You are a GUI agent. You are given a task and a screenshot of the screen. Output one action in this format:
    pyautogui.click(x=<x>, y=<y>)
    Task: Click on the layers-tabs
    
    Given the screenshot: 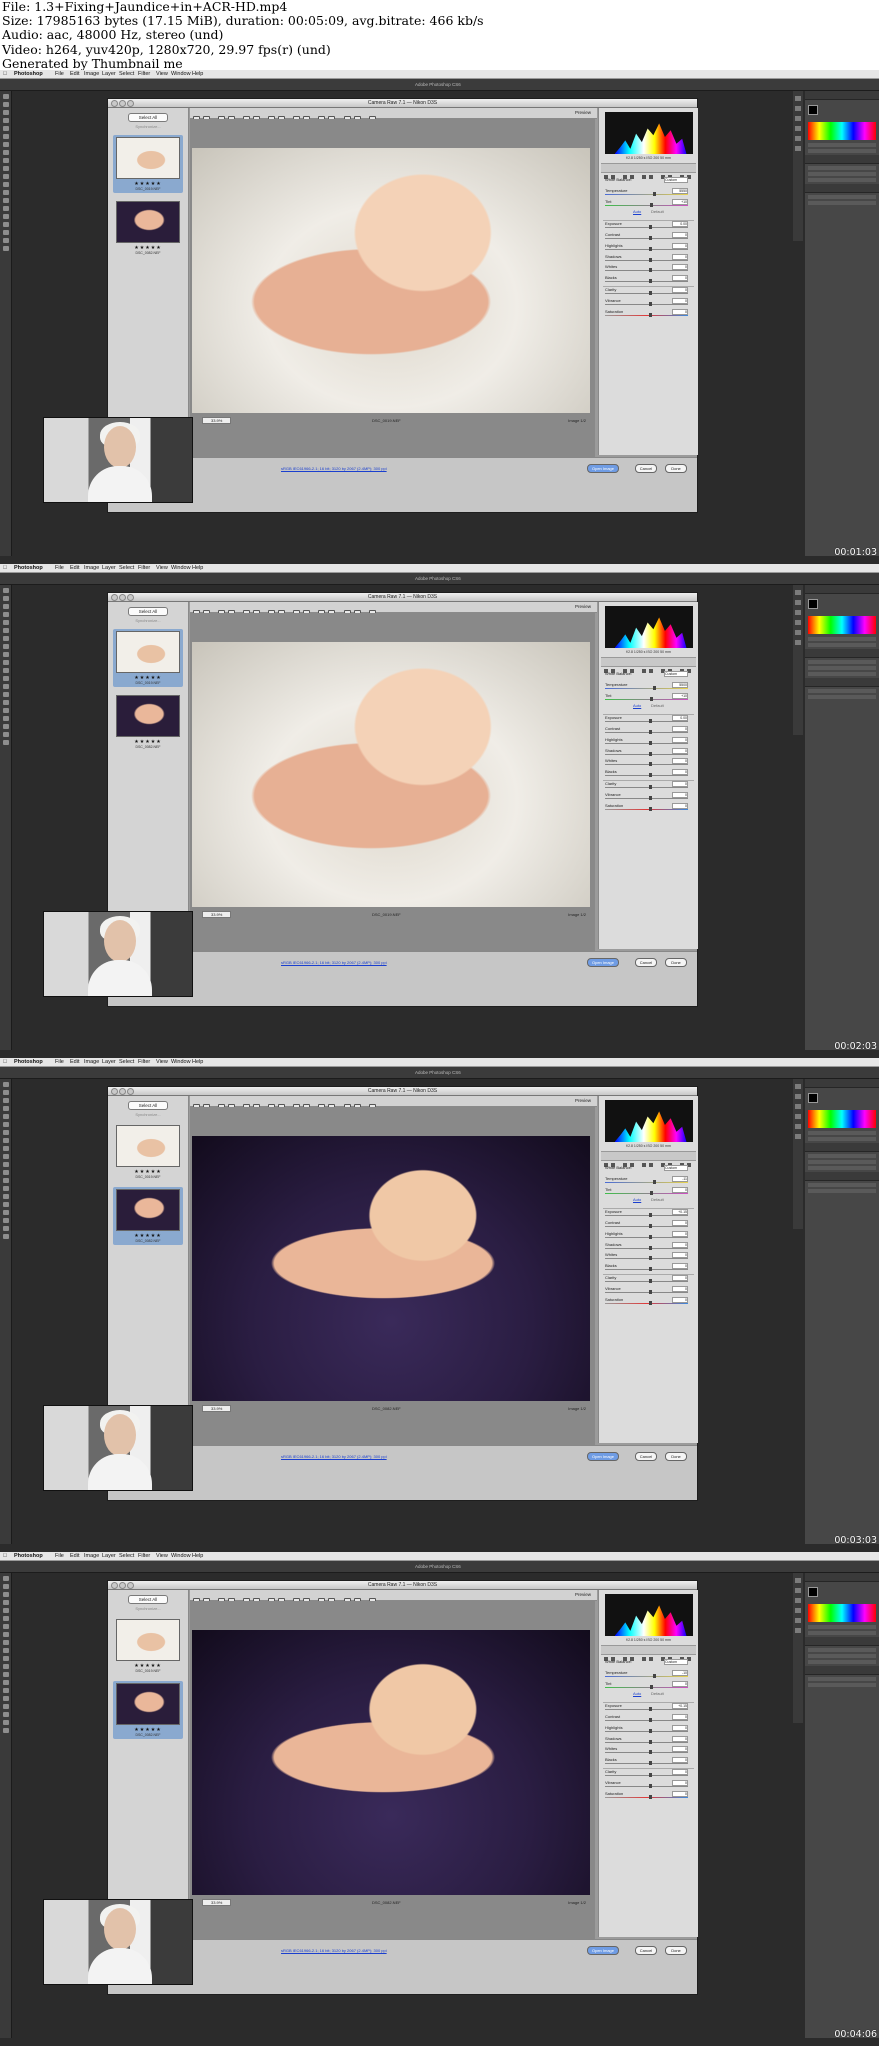 What is the action you would take?
    pyautogui.click(x=842, y=188)
    